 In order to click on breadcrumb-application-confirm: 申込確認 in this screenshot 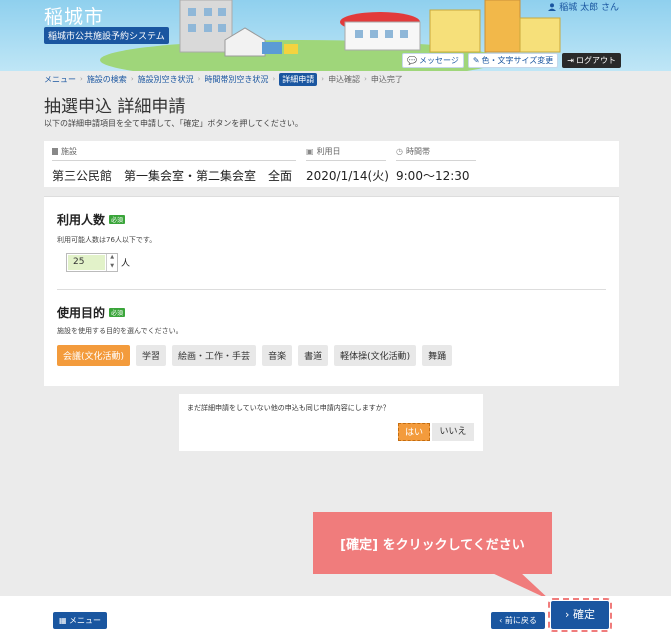, I will do `click(344, 79)`.